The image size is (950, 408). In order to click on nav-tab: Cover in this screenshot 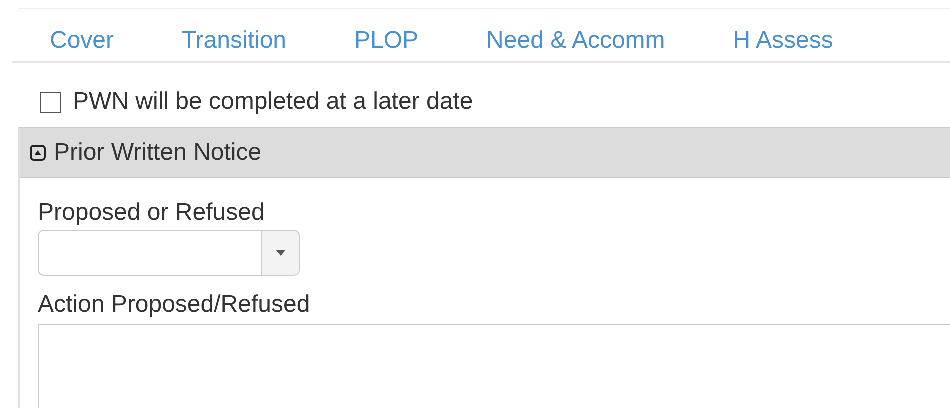, I will do `click(82, 41)`.